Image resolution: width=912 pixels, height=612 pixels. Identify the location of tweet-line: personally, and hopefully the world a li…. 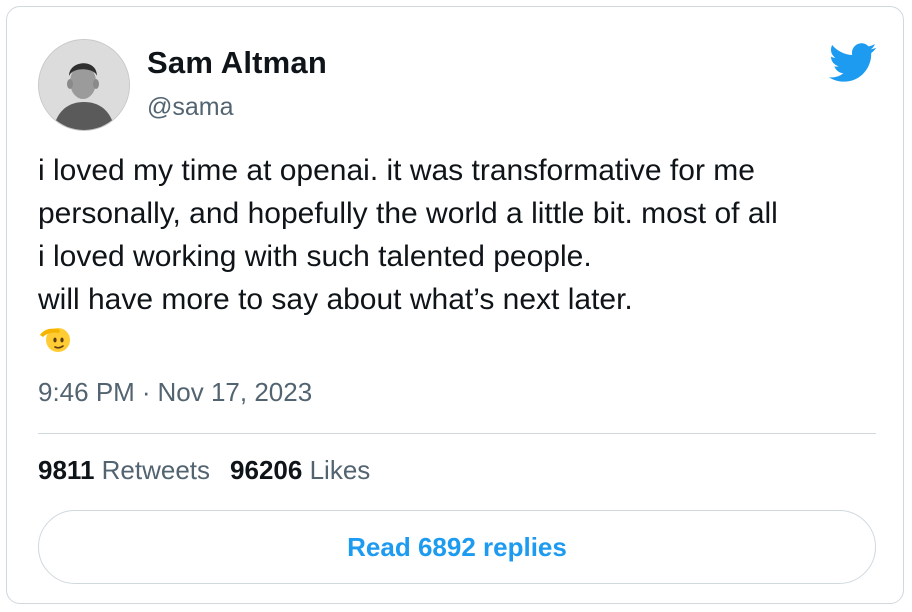
(408, 213).